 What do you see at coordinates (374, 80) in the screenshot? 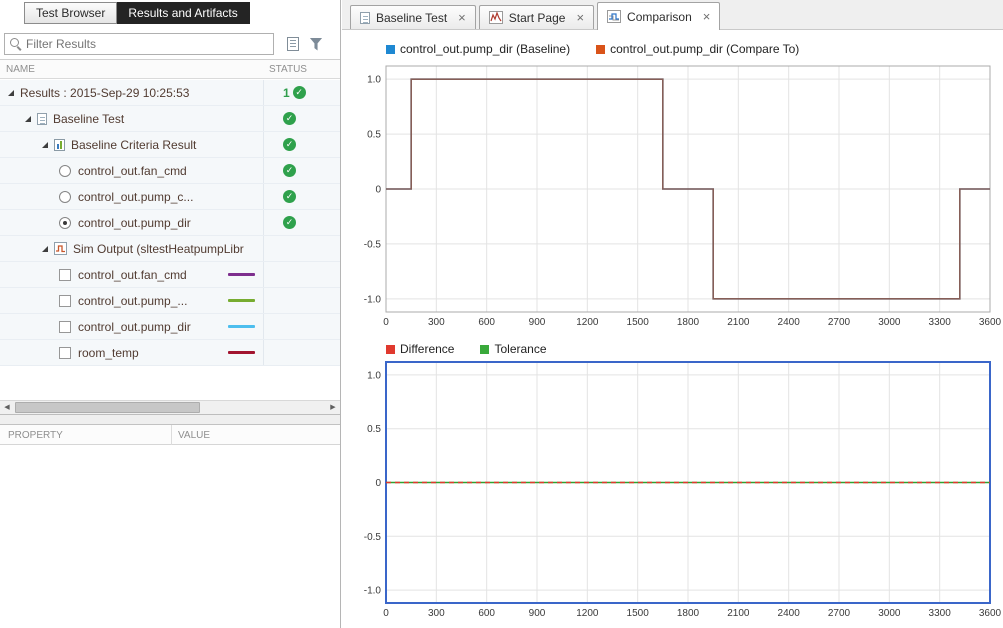
I see `svg-text: 1.0` at bounding box center [374, 80].